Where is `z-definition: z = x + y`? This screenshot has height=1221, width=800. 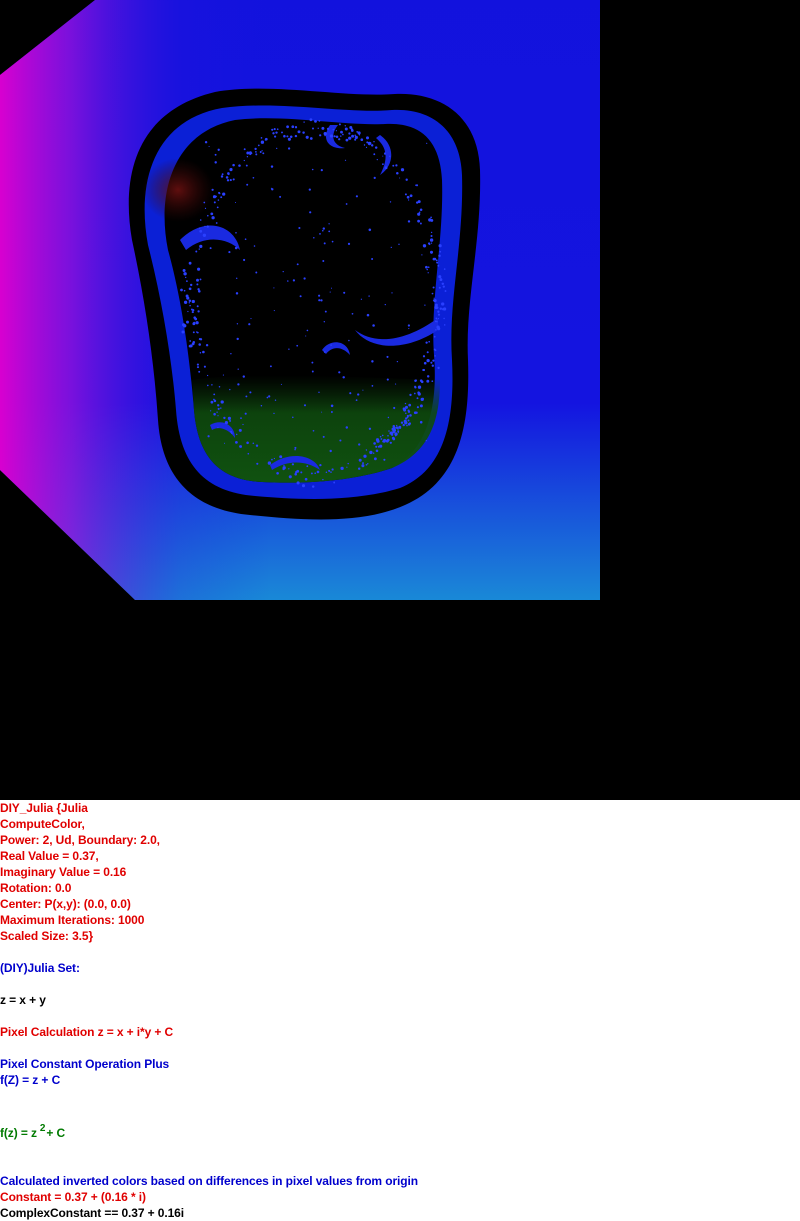 z-definition: z = x + y is located at coordinates (23, 1000).